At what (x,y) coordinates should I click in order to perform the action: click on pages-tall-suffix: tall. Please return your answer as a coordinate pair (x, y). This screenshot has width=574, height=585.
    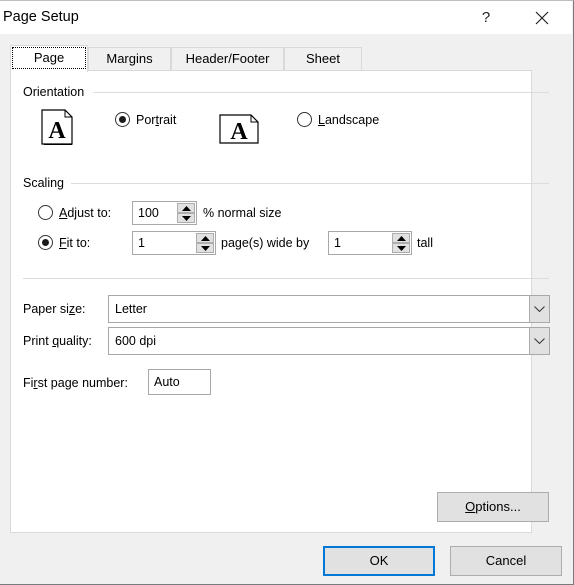
    Looking at the image, I should click on (425, 243).